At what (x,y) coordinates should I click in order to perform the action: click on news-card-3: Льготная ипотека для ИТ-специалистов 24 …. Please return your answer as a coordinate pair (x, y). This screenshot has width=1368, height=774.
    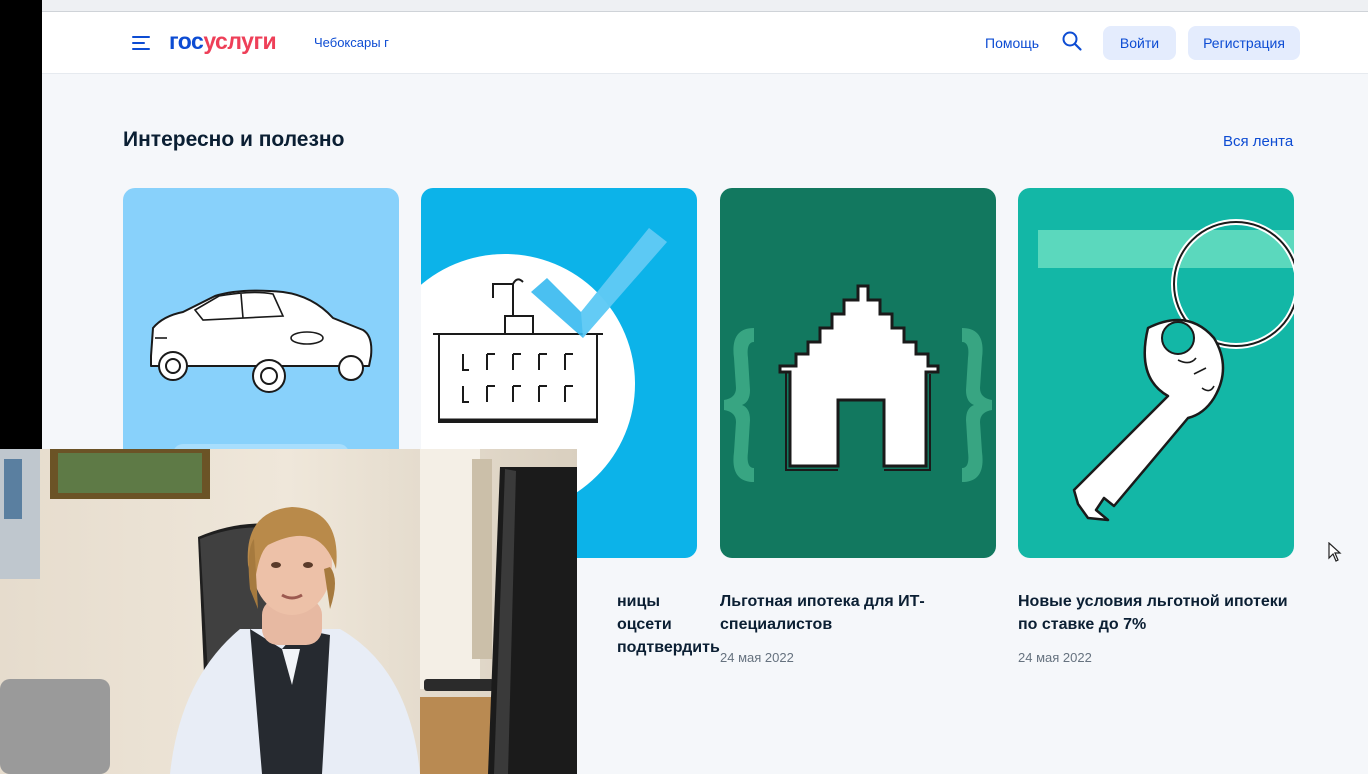
    Looking at the image, I should click on (858, 426).